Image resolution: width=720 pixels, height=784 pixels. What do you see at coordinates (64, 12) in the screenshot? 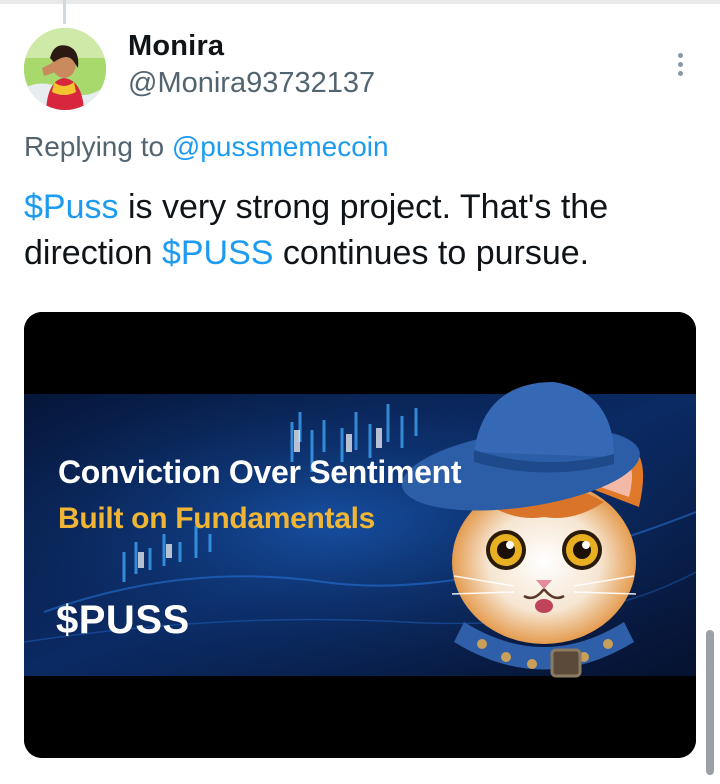
I see `thread-connector-line` at bounding box center [64, 12].